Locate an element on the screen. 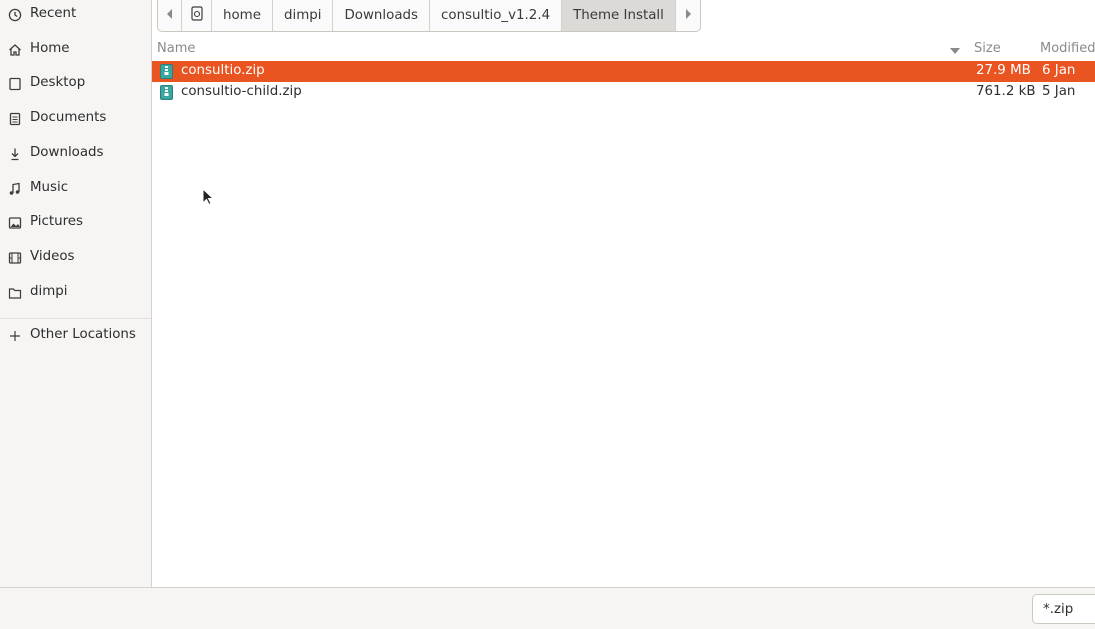  file-modified: 5 Jan is located at coordinates (1059, 91).